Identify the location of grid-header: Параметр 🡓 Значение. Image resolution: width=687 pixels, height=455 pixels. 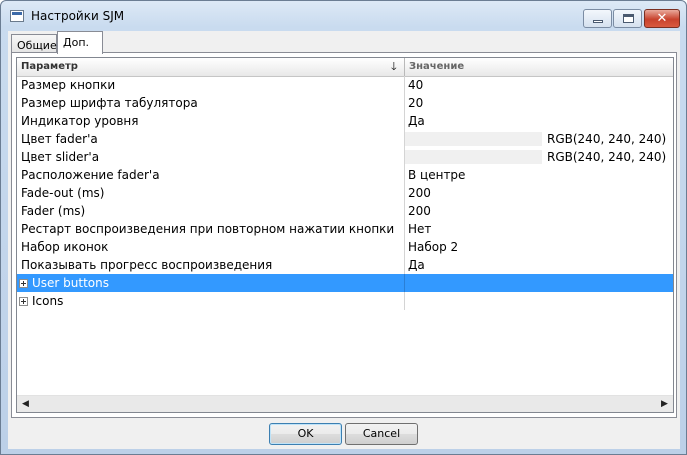
(345, 67).